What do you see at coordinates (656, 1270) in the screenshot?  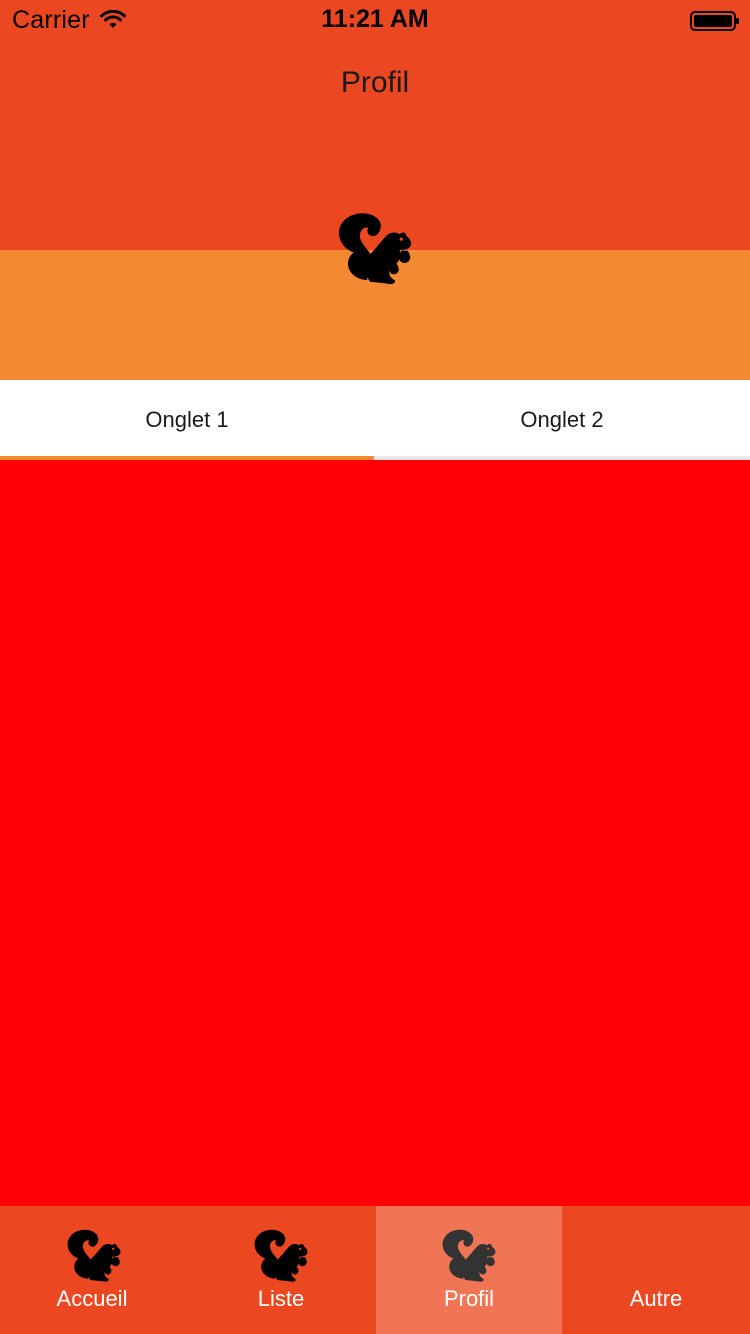 I see `nav-item-autre: Autre` at bounding box center [656, 1270].